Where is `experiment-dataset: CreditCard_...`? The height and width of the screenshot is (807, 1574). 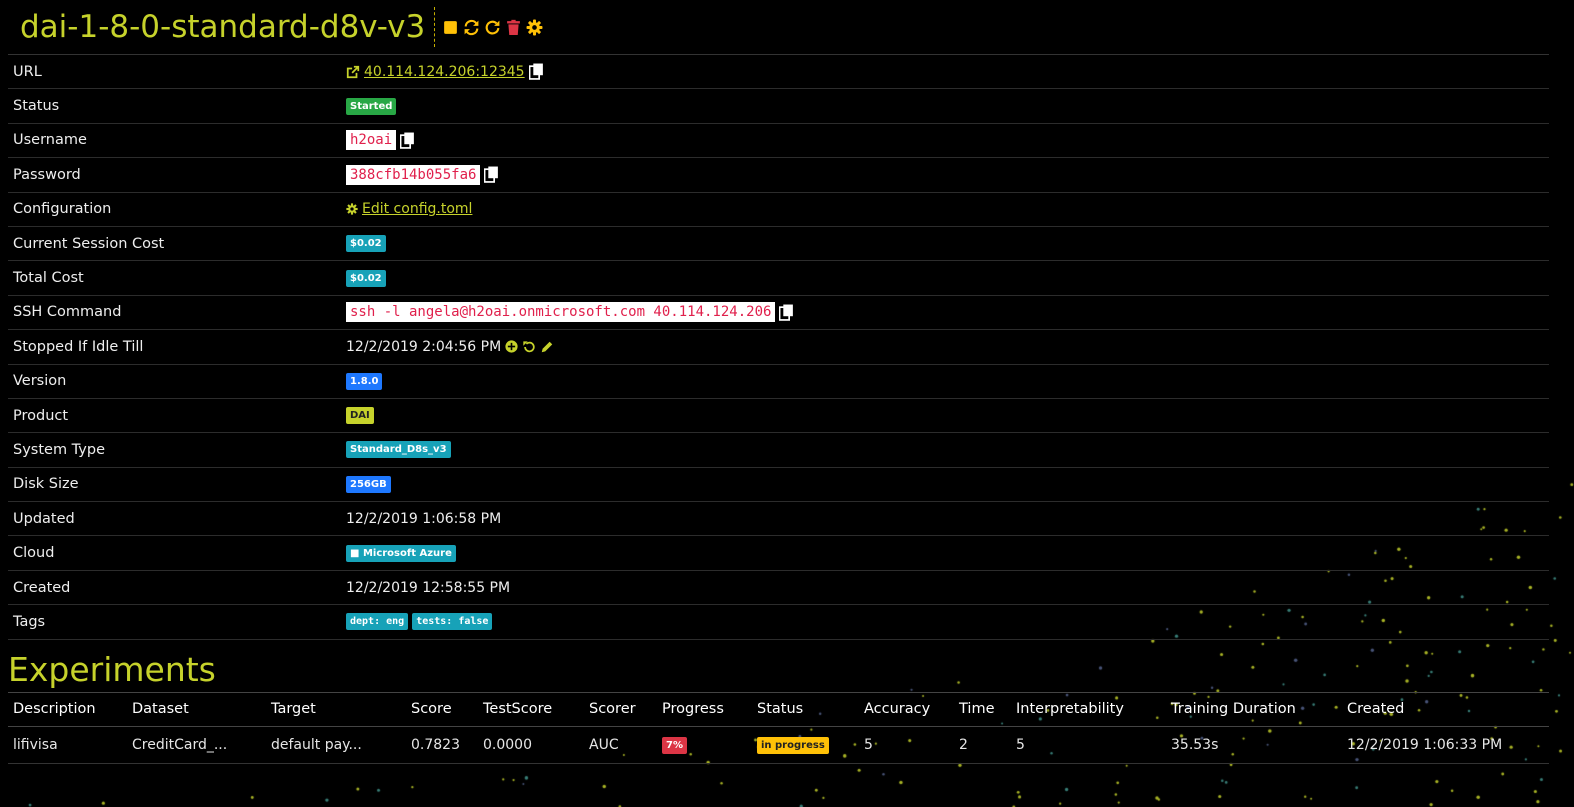
experiment-dataset: CreditCard_... is located at coordinates (196, 745).